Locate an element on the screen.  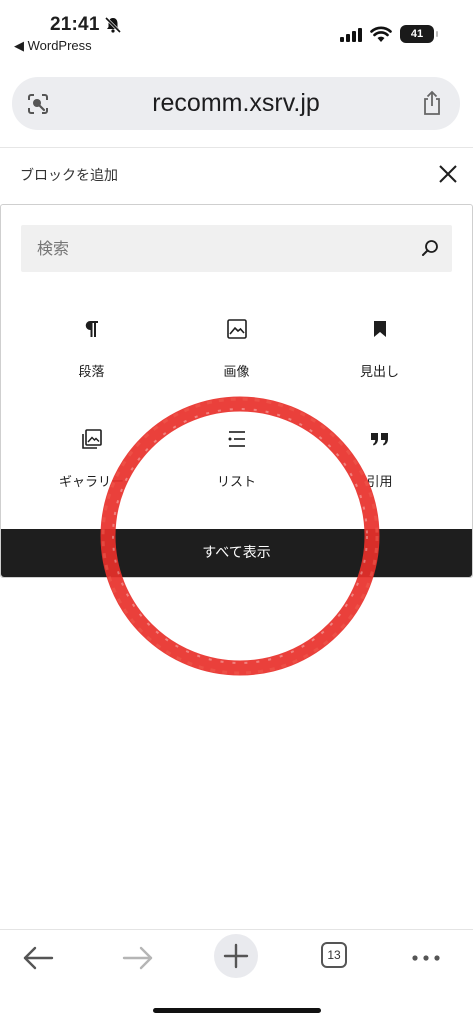
url-text: recomm.xsrv.jp is located at coordinates (236, 103).